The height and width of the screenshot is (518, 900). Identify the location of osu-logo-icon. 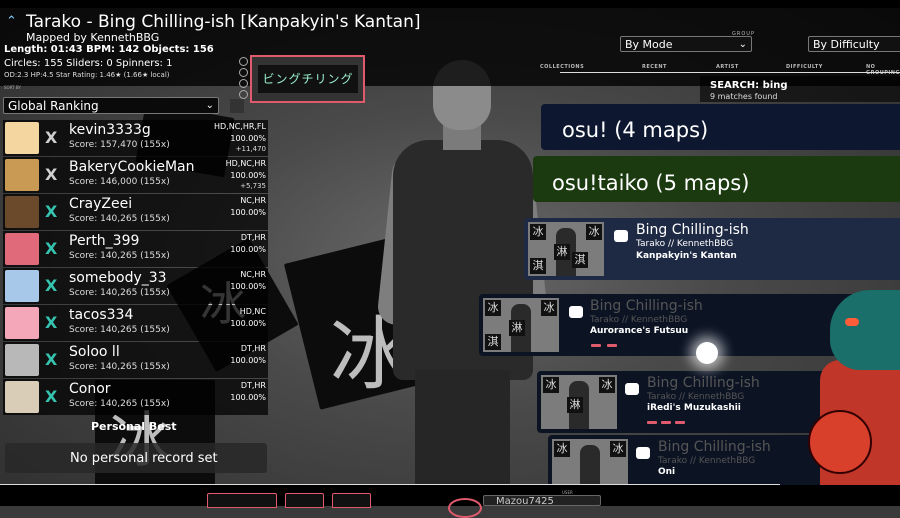
(465, 508).